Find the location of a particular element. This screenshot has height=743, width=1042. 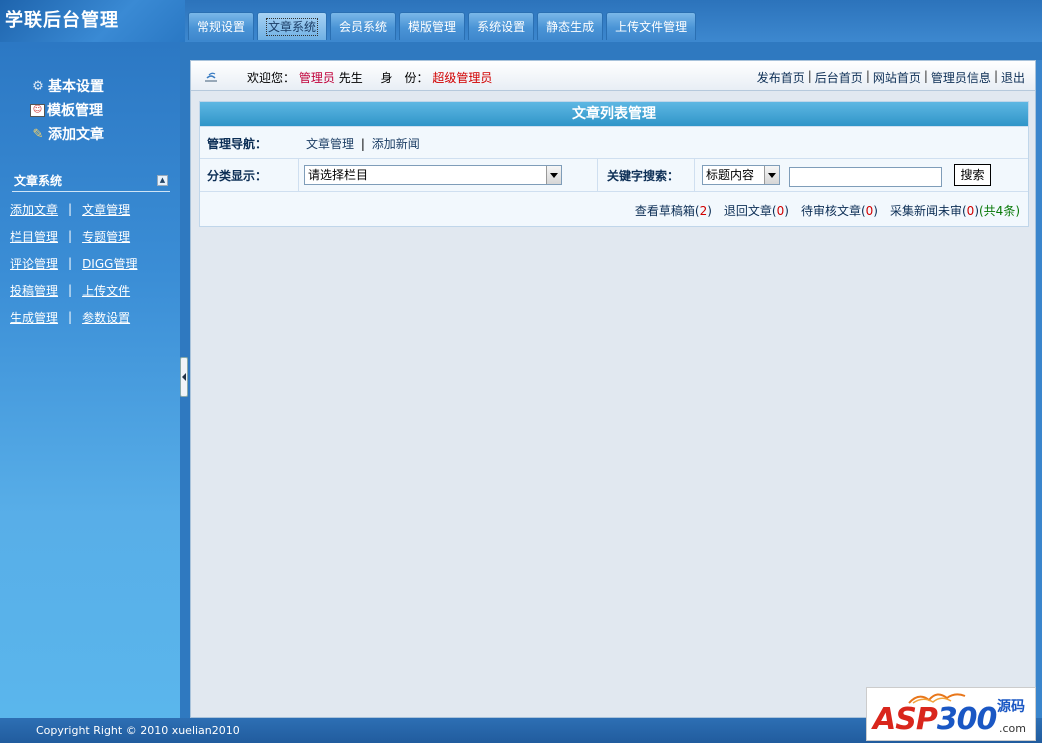

quick-basic-settings: ⚙ 基本设置 is located at coordinates (67, 86).